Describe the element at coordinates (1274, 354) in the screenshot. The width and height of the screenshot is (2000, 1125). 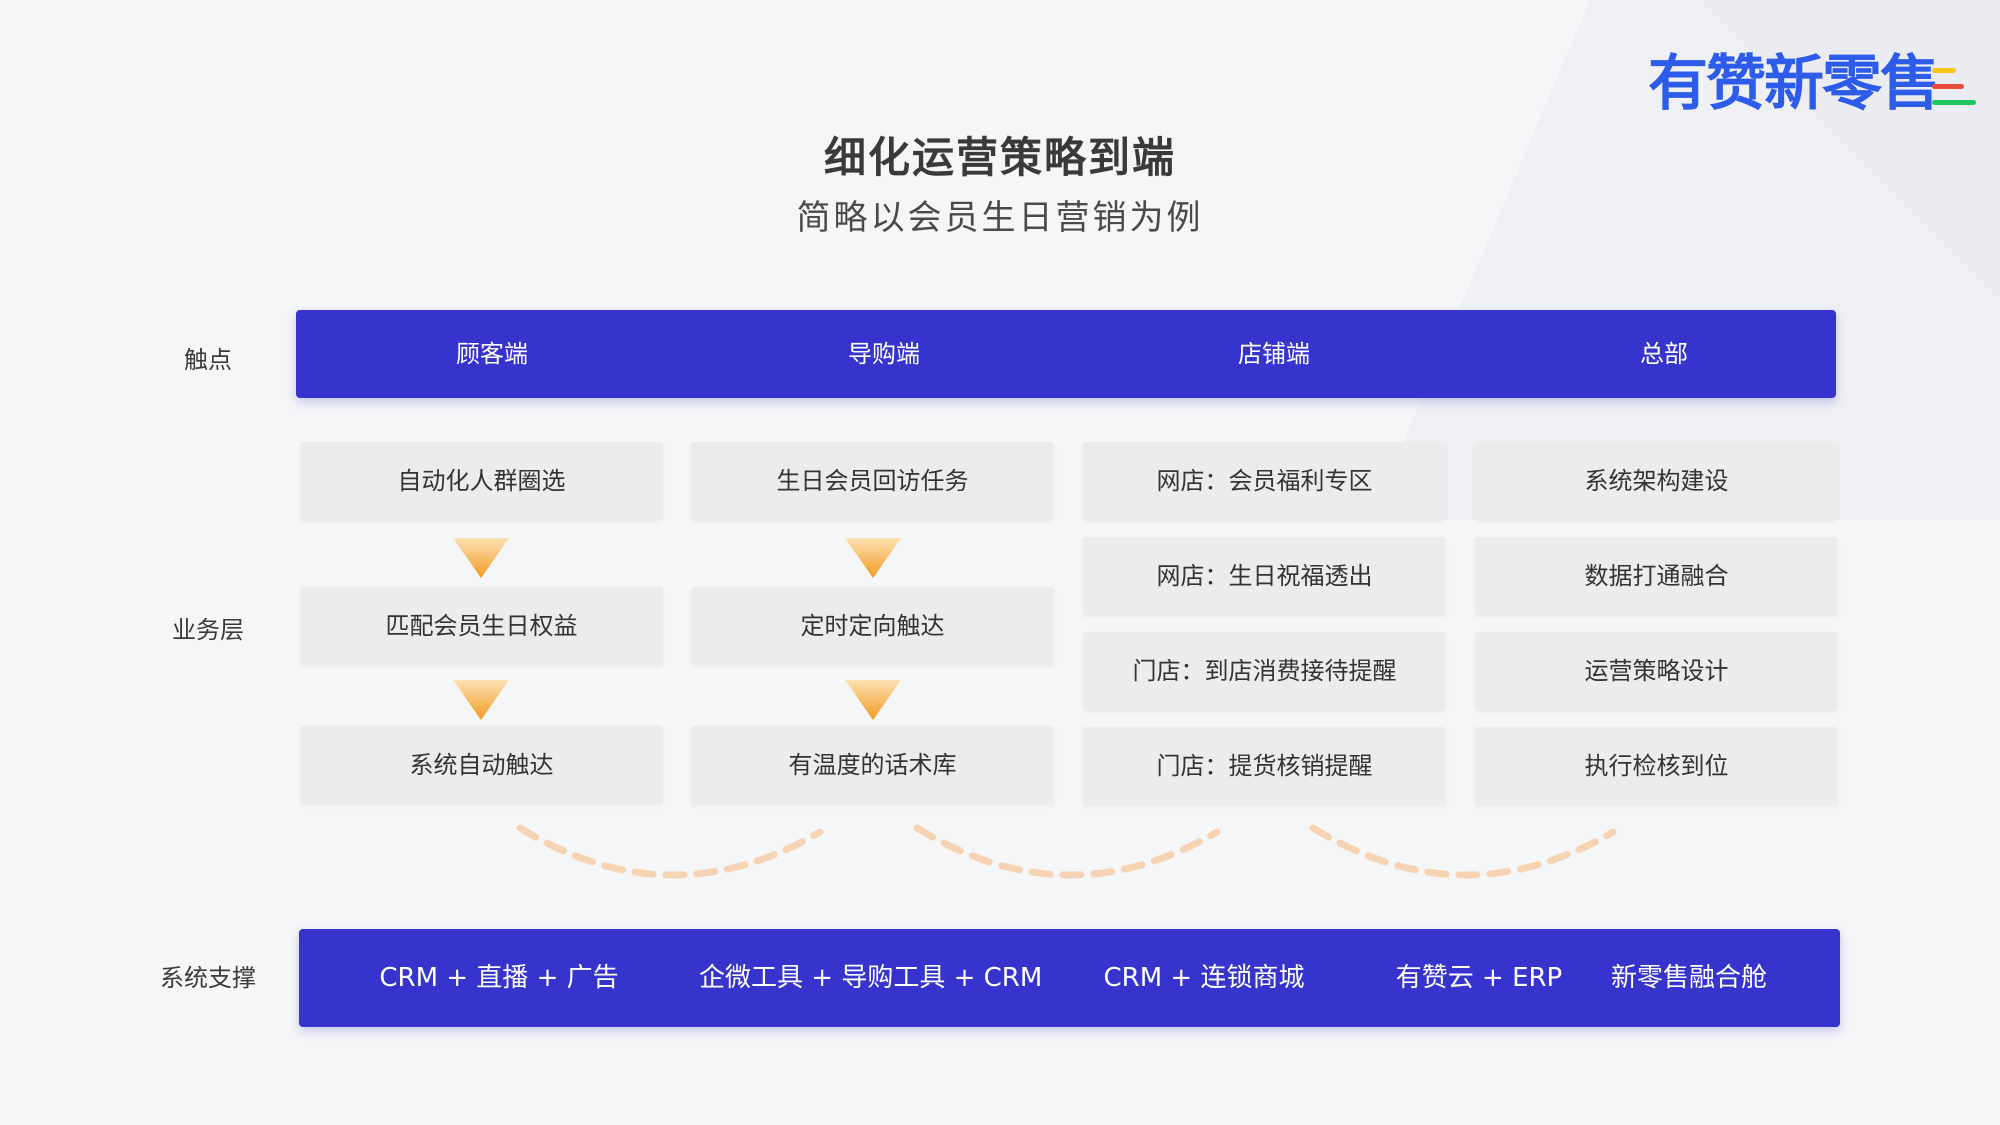
I see `touchpoint-store: 店铺端` at that location.